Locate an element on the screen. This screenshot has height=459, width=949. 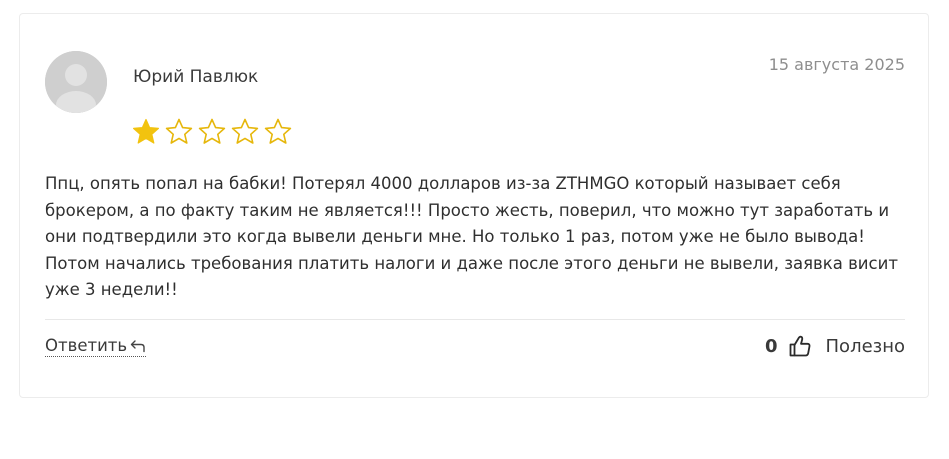
useful-count: 0 is located at coordinates (771, 346).